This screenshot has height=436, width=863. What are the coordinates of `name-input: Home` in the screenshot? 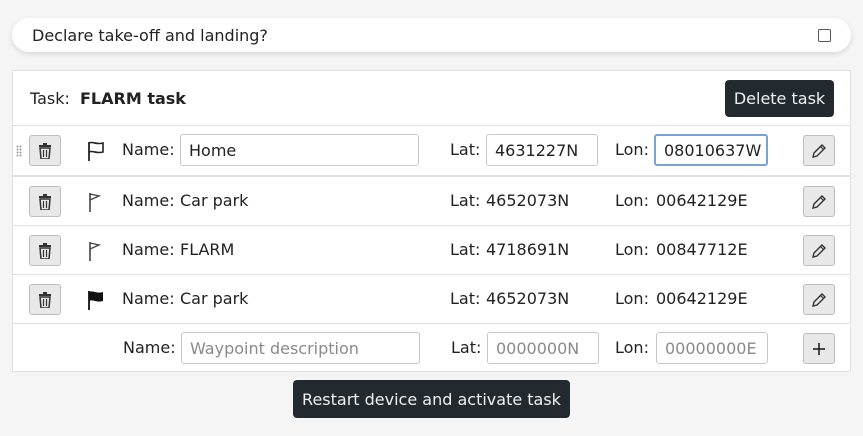 It's located at (299, 150).